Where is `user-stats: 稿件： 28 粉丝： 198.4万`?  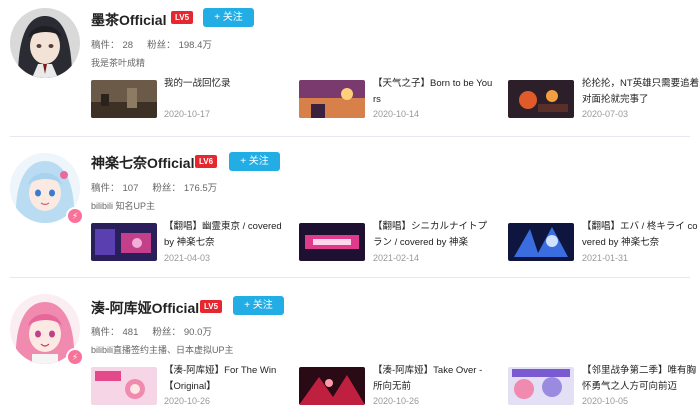
user-stats: 稿件： 28 粉丝： 198.4万 is located at coordinates (153, 44).